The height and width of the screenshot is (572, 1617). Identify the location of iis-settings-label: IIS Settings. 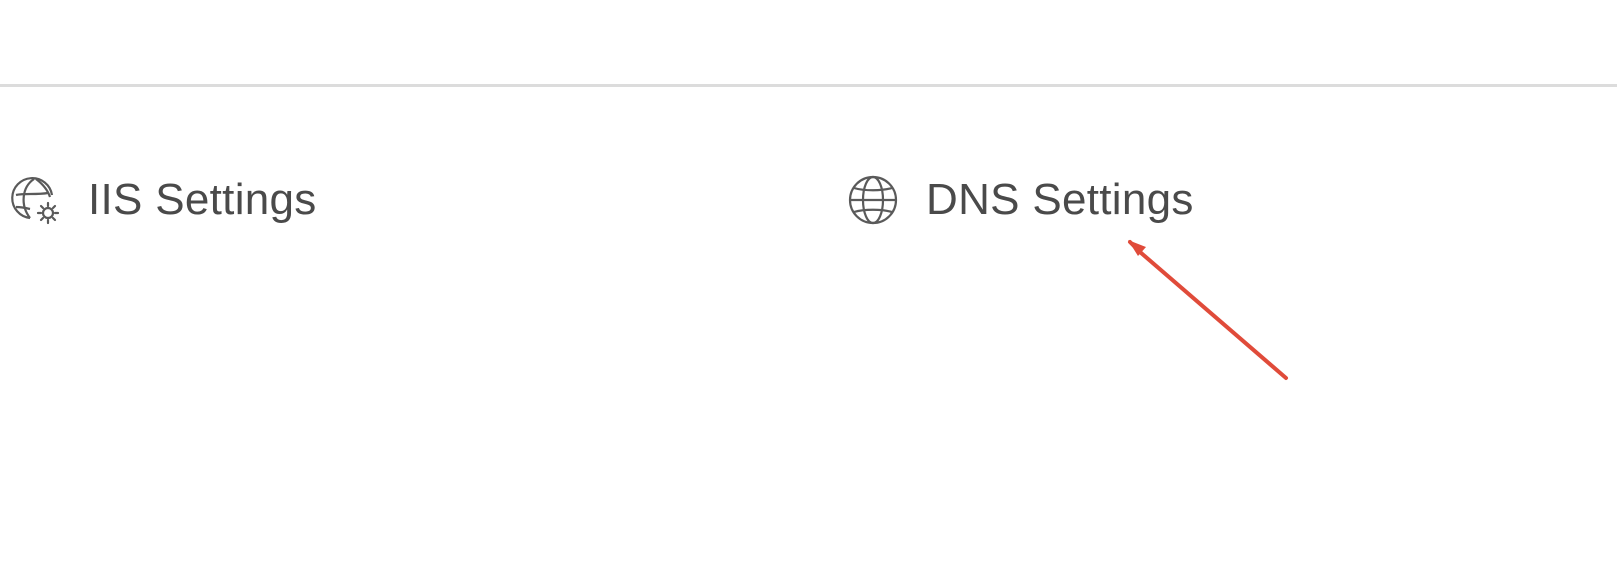
(202, 199).